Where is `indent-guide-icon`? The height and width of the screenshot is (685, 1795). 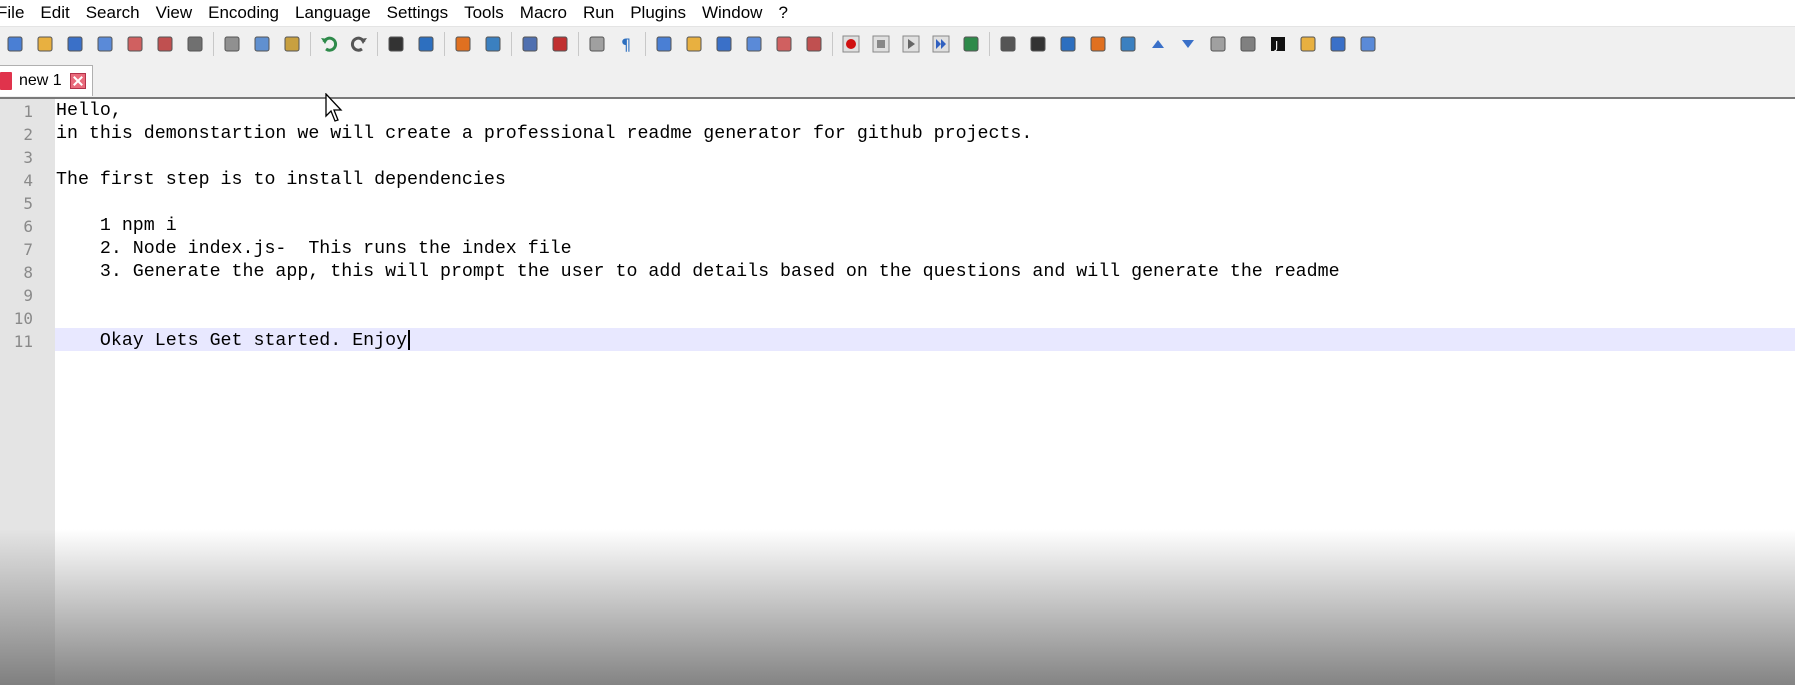 indent-guide-icon is located at coordinates (664, 44).